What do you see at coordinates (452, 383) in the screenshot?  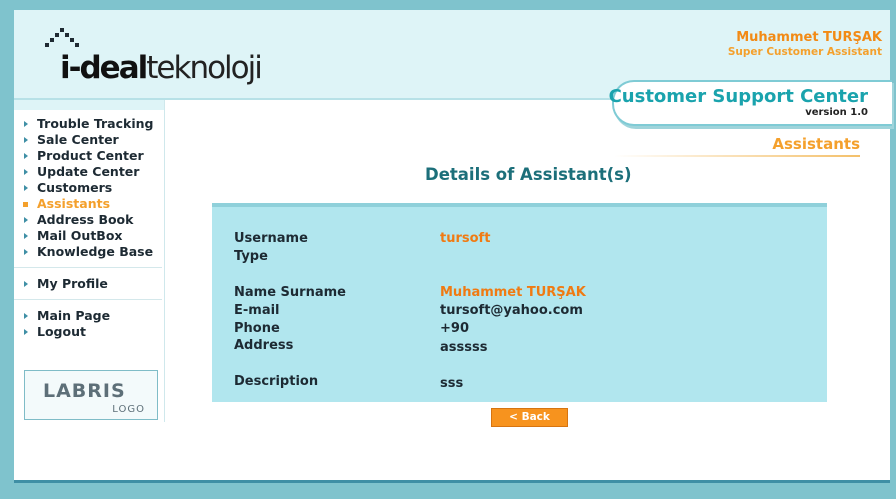 I see `description-value: sss` at bounding box center [452, 383].